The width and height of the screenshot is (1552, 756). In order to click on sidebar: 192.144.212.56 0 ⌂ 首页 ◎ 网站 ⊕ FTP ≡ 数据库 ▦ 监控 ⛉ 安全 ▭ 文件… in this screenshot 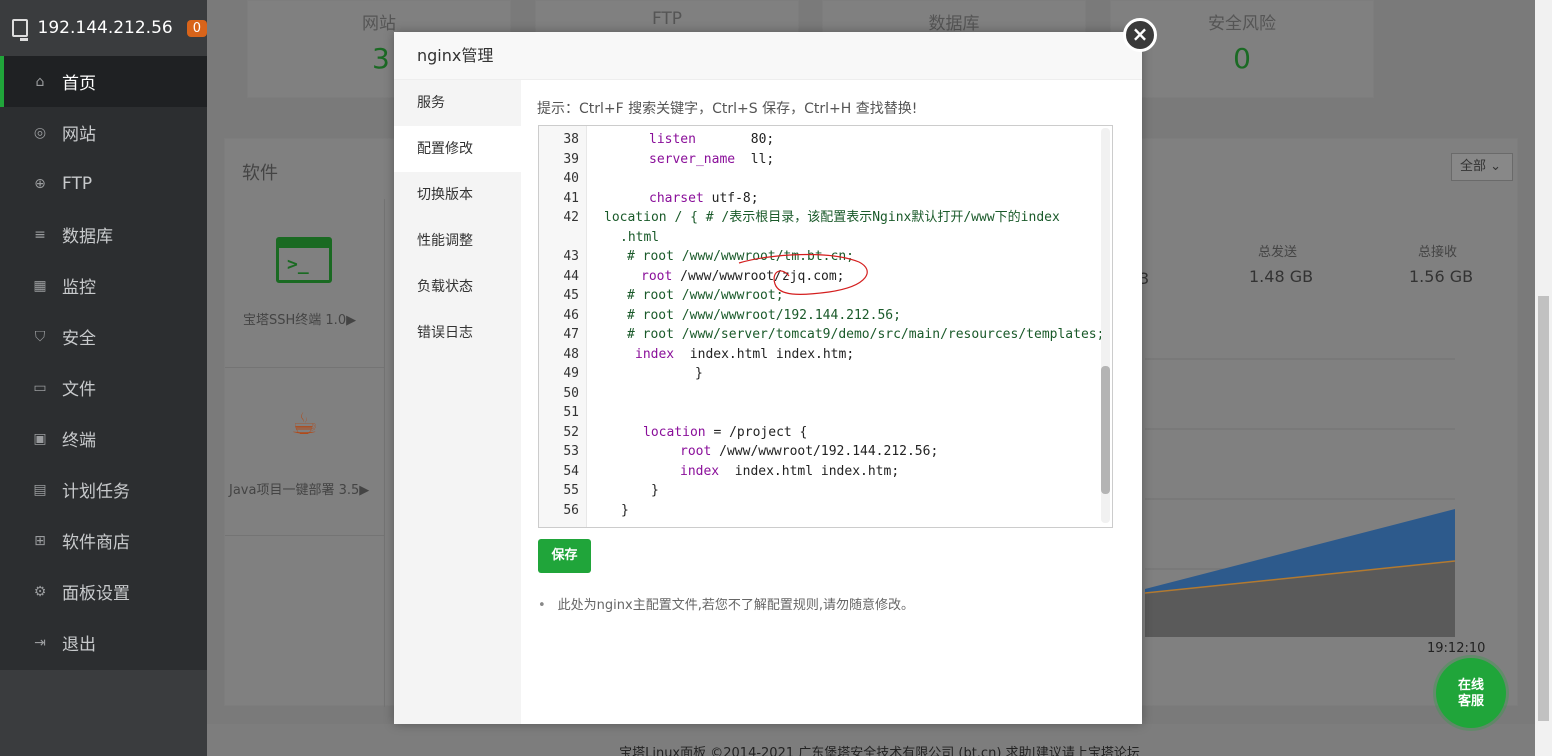, I will do `click(103, 378)`.